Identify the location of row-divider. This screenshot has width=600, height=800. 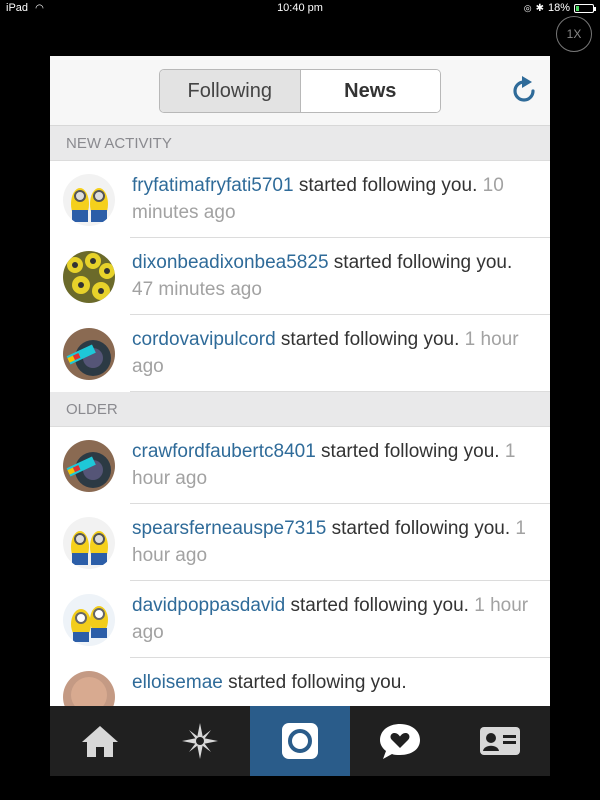
(340, 391).